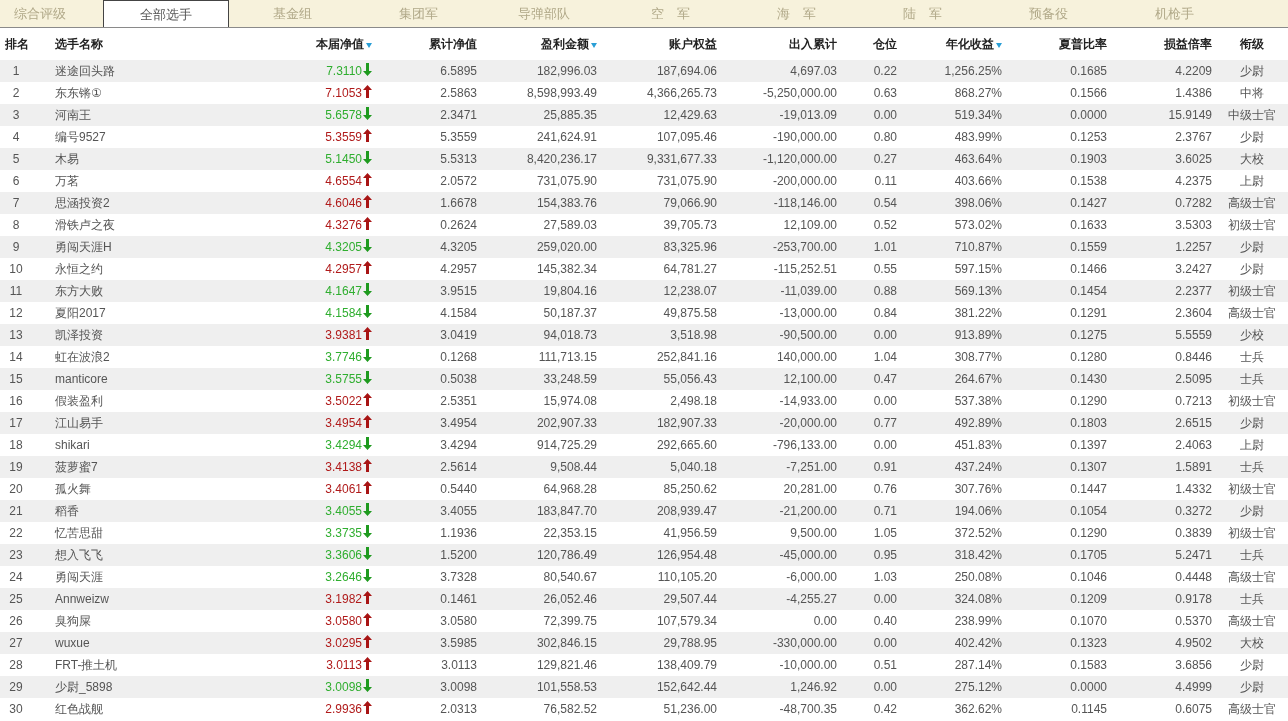 The width and height of the screenshot is (1288, 721). I want to click on sharpe-cell: 0.1253, so click(1088, 137).